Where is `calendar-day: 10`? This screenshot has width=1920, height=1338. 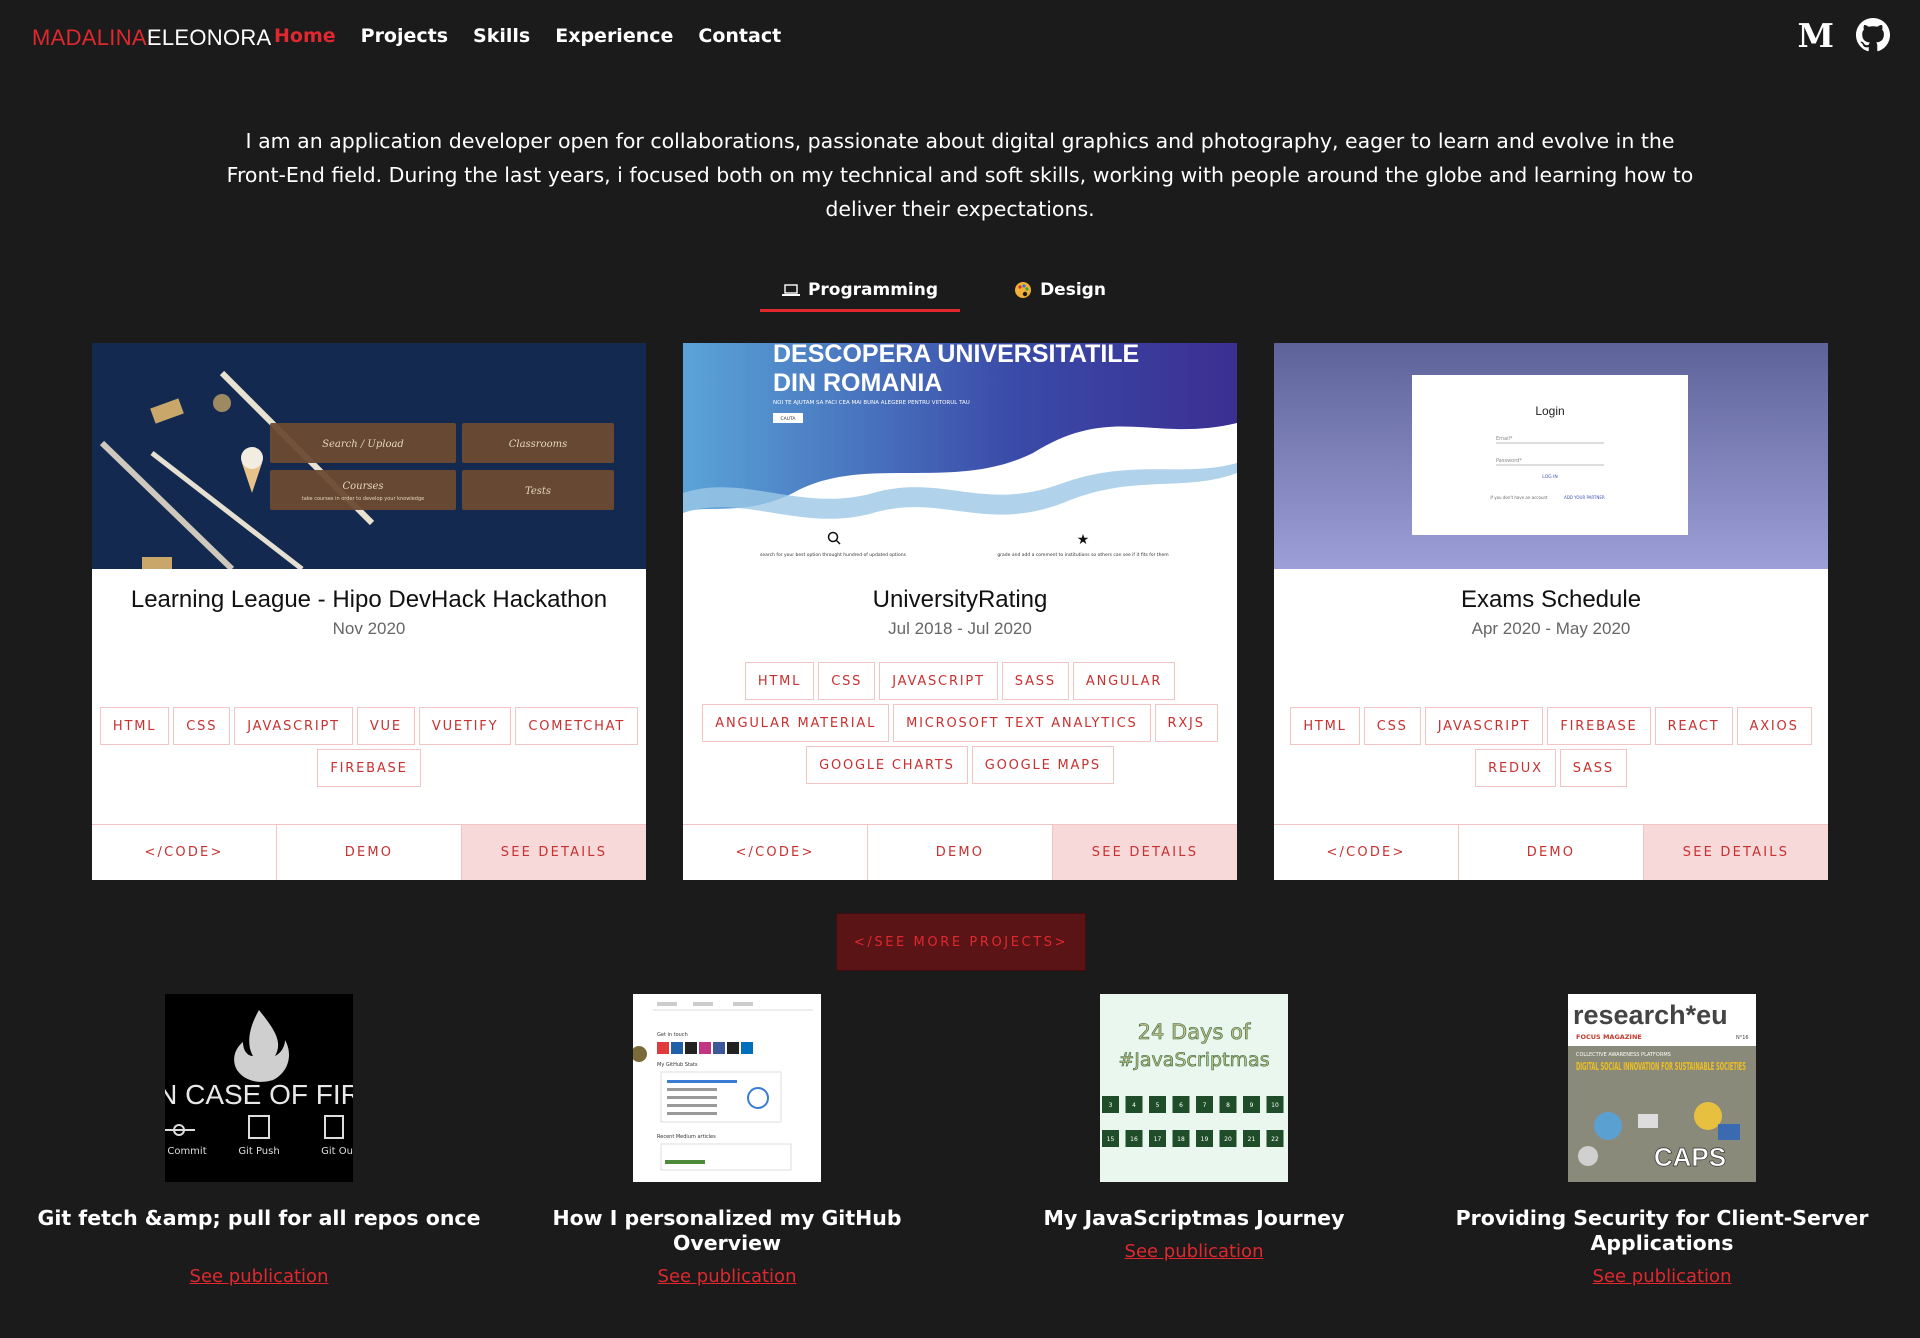 calendar-day: 10 is located at coordinates (1275, 1105).